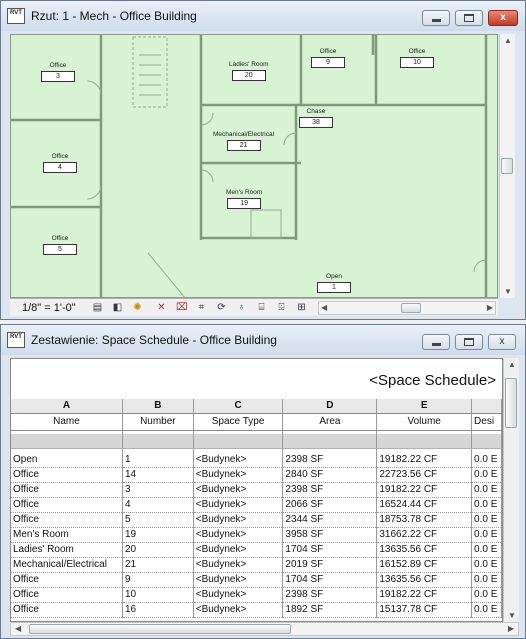 The image size is (526, 639). I want to click on column-letter: B, so click(158, 406).